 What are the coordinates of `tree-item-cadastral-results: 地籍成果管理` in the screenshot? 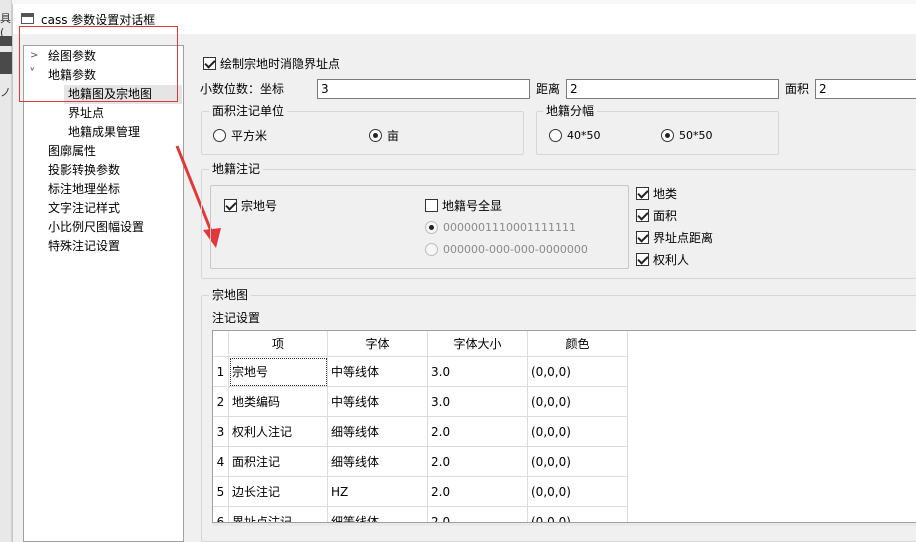 It's located at (104, 132).